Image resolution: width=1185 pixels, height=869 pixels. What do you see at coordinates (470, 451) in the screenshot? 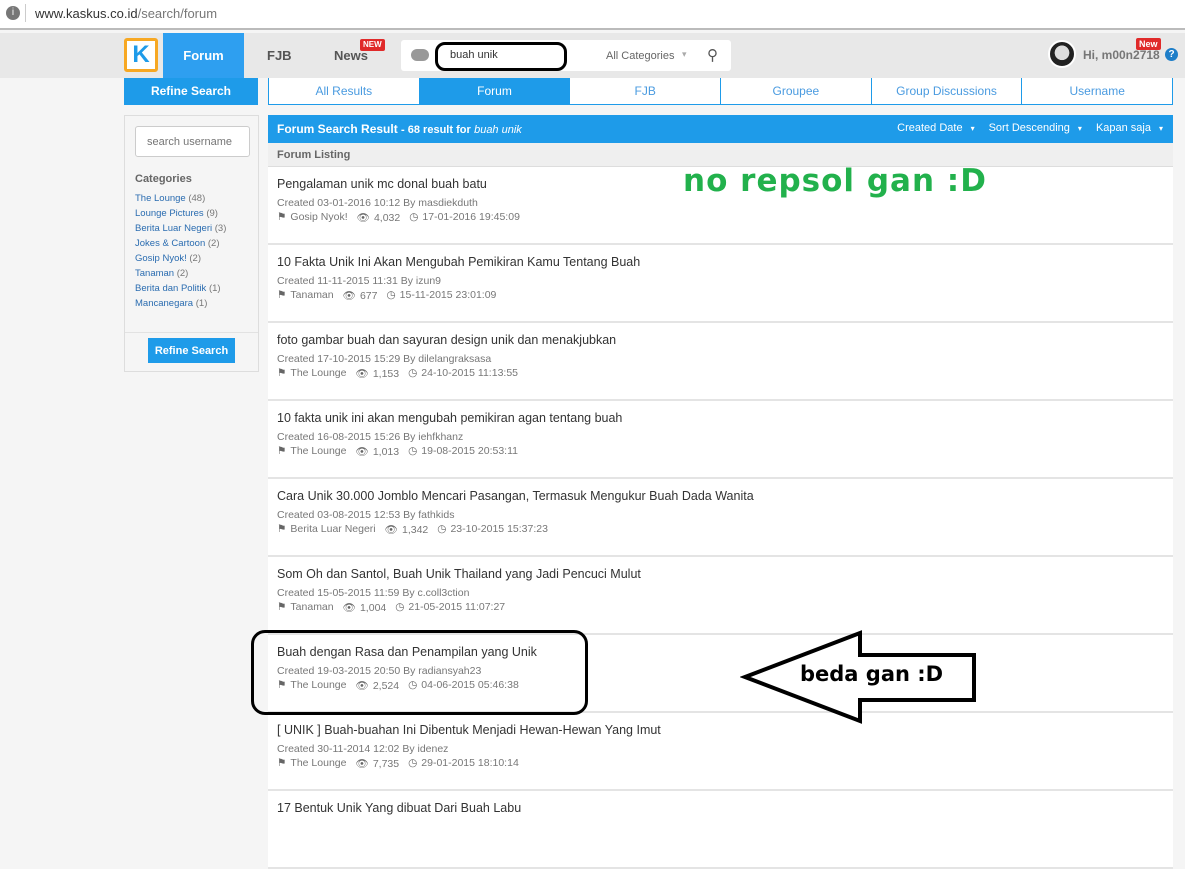
I see `thread-last-post: 19-08-2015 20:53:11` at bounding box center [470, 451].